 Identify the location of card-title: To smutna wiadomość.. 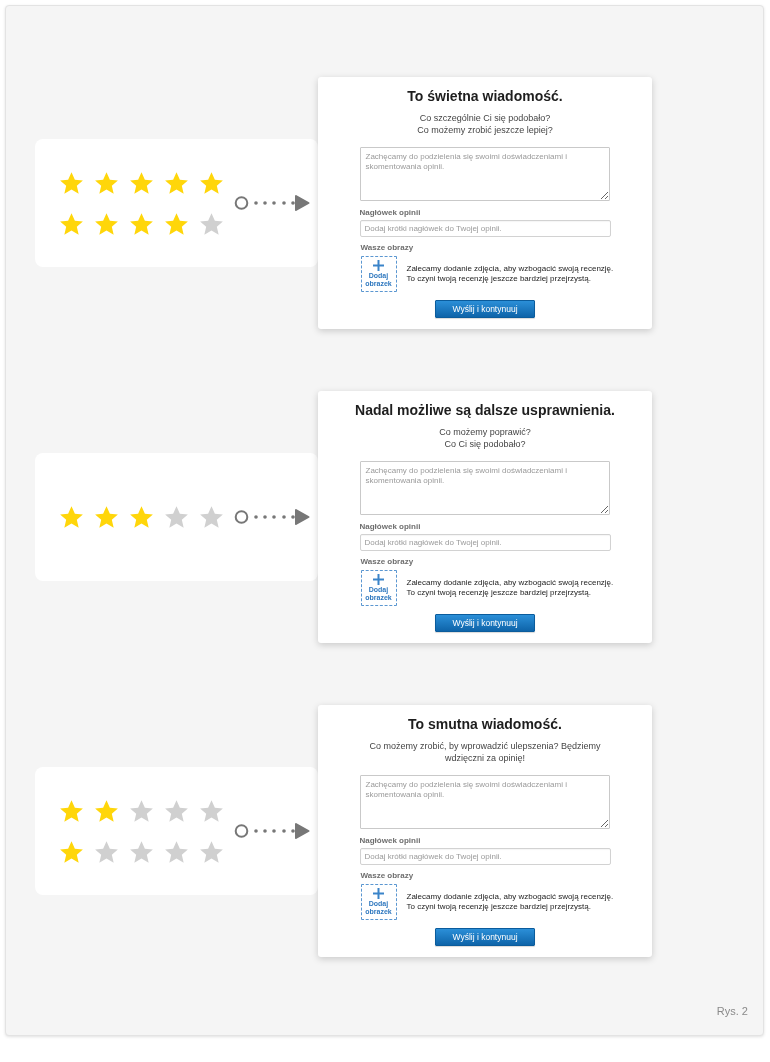
(485, 724).